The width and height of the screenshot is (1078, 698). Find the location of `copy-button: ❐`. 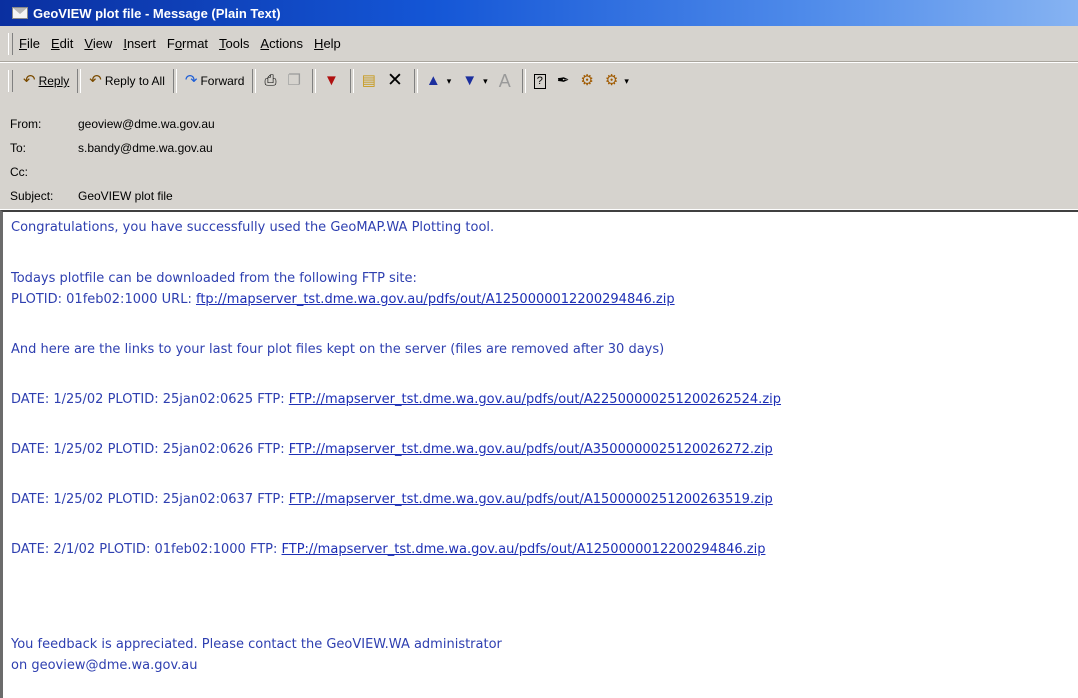

copy-button: ❐ is located at coordinates (295, 81).